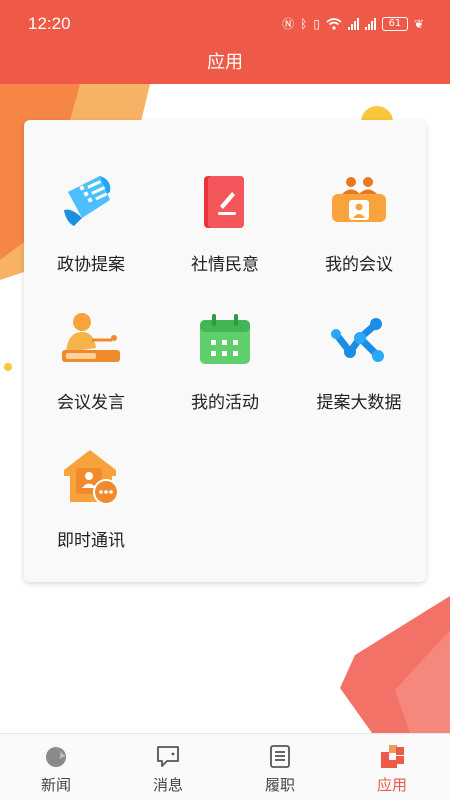  I want to click on calendar-icon, so click(225, 339).